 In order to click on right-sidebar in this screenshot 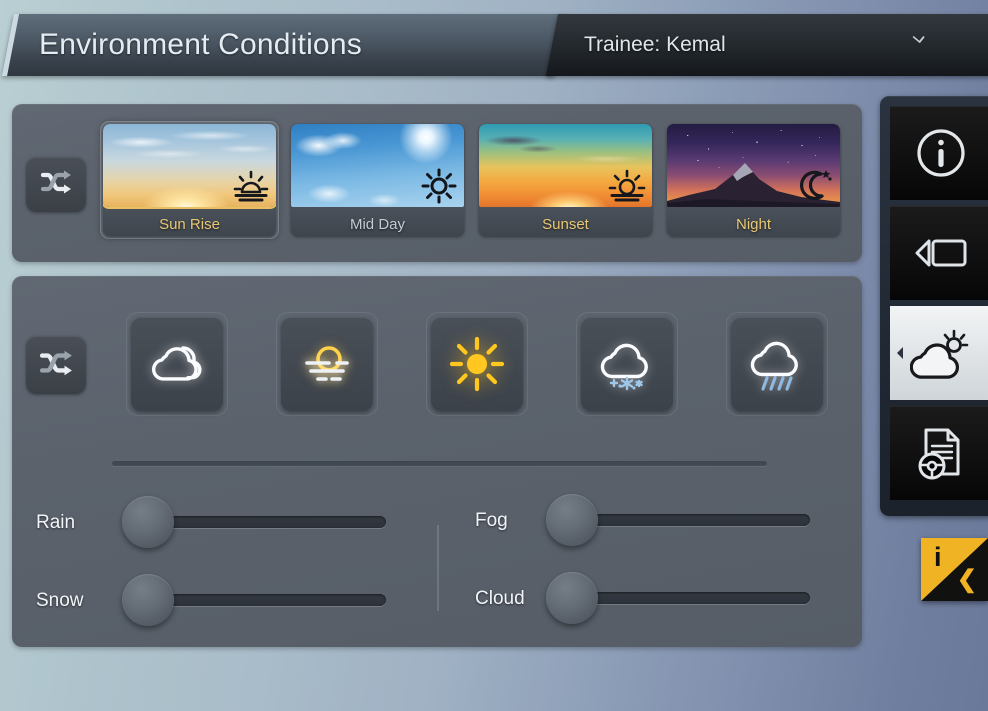, I will do `click(934, 306)`.